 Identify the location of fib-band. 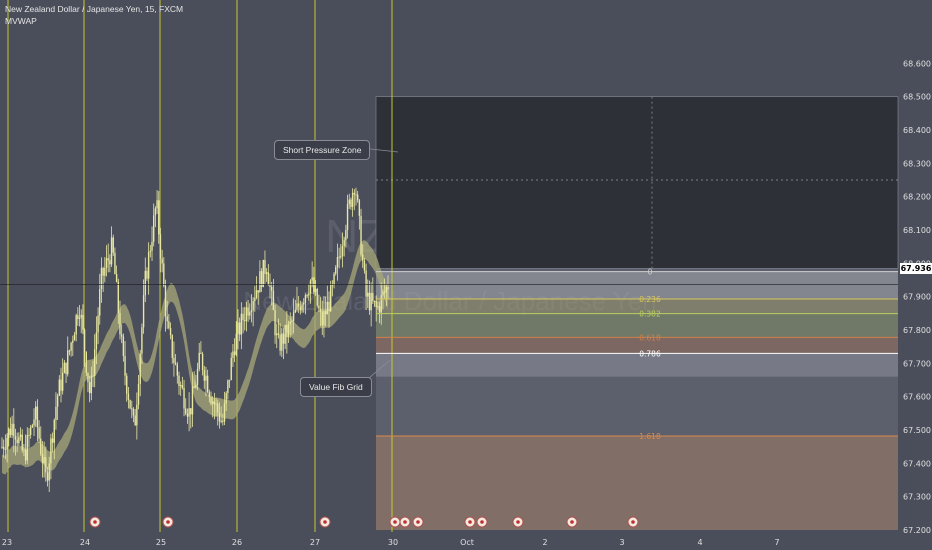
(637, 325).